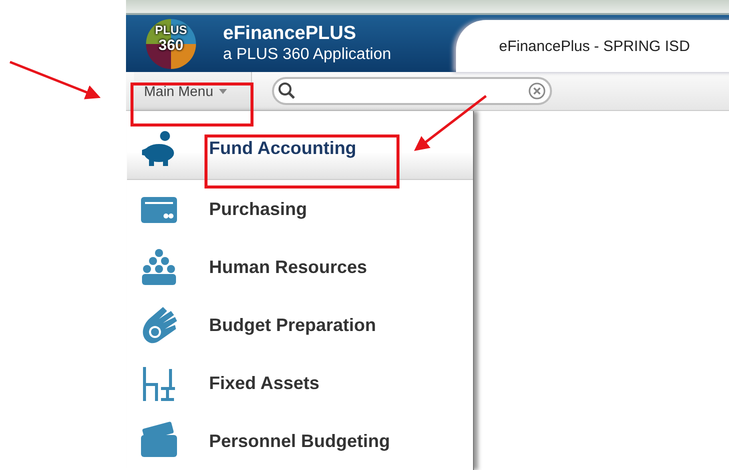 This screenshot has width=729, height=470. Describe the element at coordinates (159, 267) in the screenshot. I see `people-icon` at that location.